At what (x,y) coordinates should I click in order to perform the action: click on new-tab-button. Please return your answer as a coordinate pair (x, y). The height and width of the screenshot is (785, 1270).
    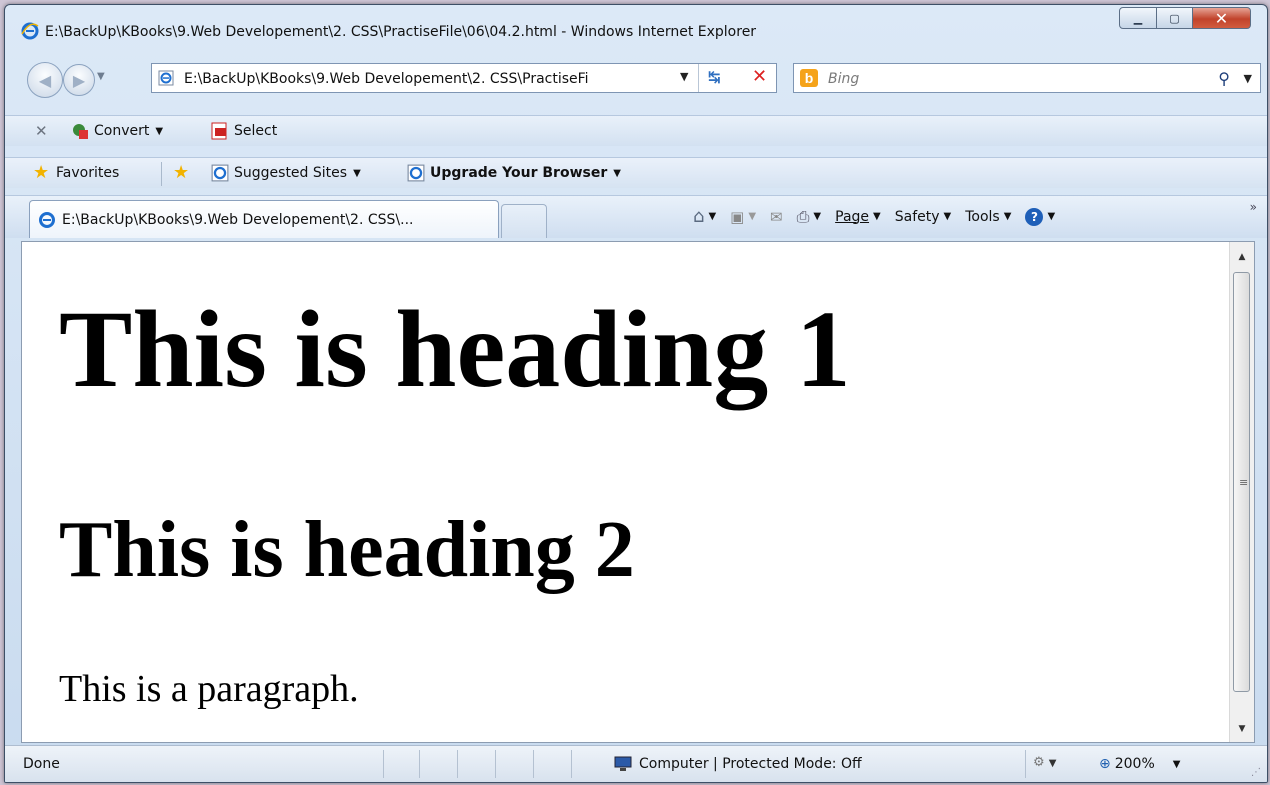
    Looking at the image, I should click on (524, 221).